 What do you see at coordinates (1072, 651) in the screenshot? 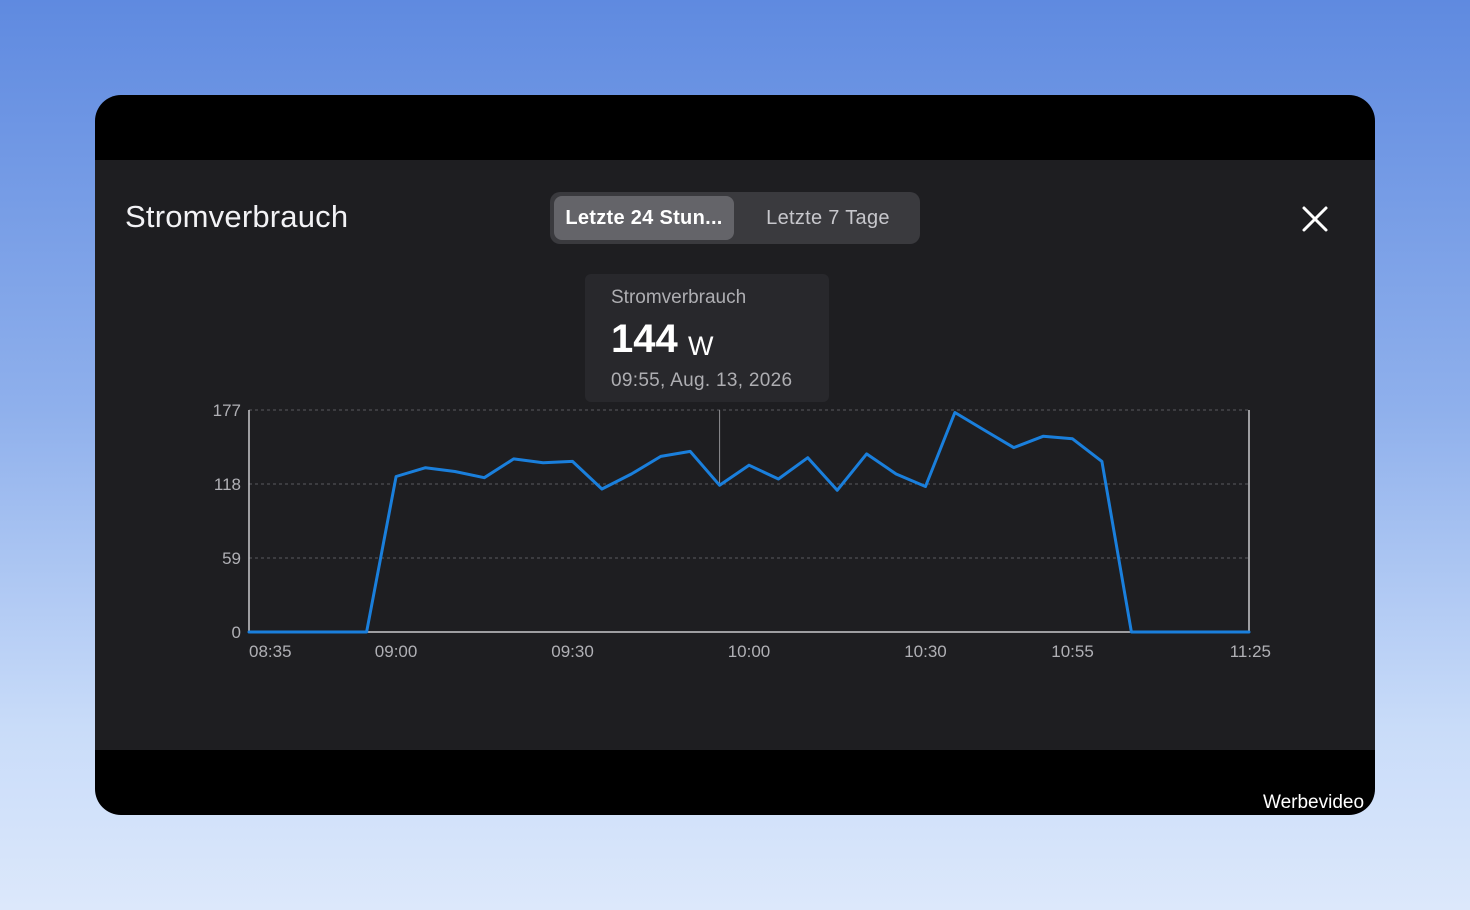
I see `x-tick-label: 10:55` at bounding box center [1072, 651].